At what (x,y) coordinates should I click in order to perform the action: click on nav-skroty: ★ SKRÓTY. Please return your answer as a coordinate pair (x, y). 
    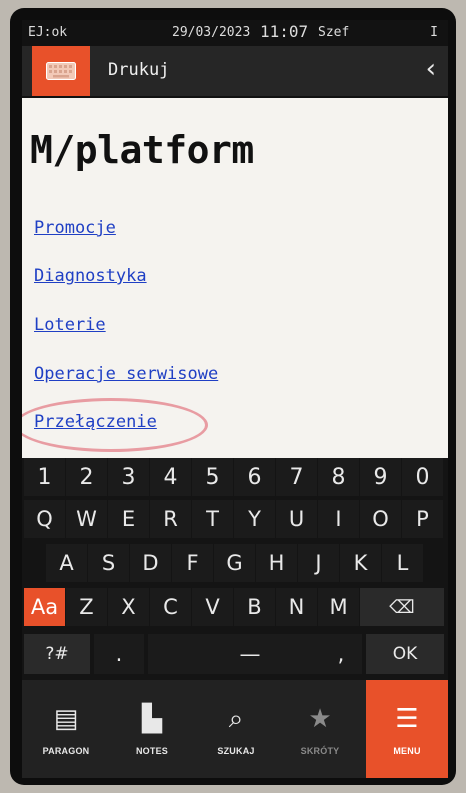
    Looking at the image, I should click on (320, 729).